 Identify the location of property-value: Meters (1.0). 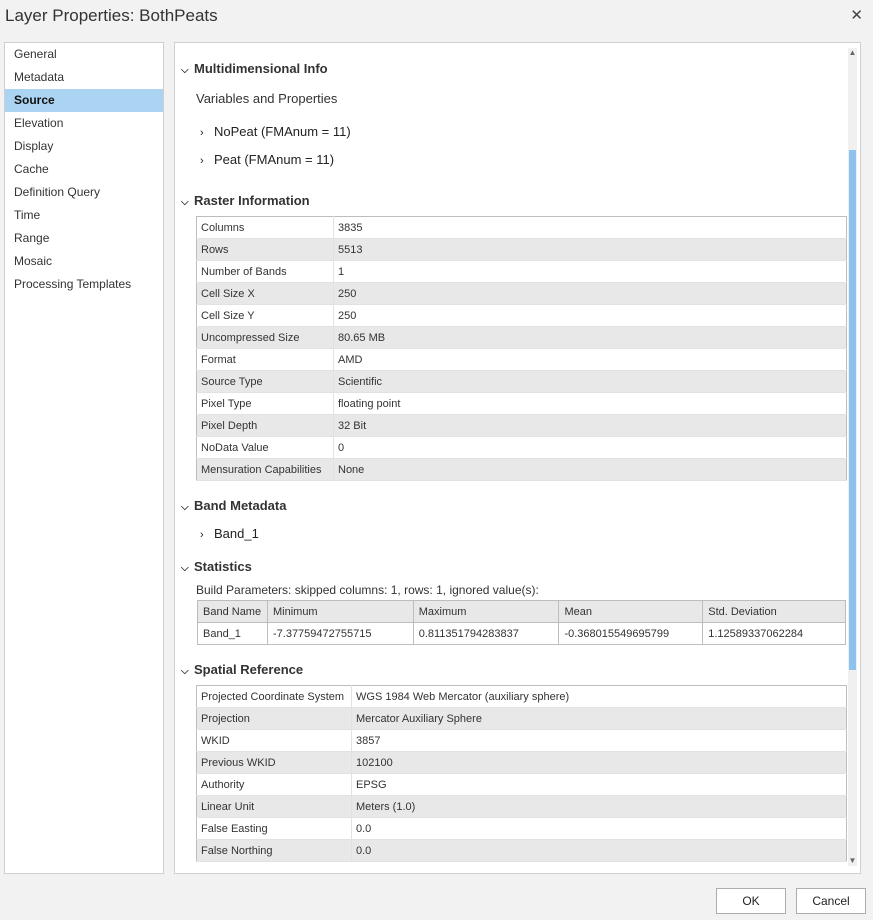
(599, 806).